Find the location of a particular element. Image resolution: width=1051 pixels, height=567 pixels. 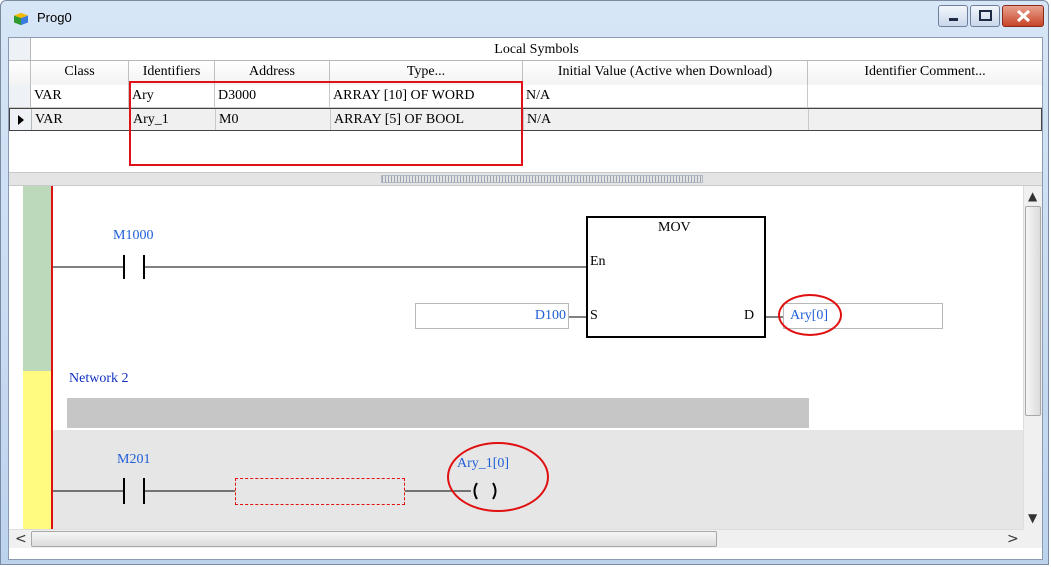

cell-identifier: Ary is located at coordinates (172, 96).